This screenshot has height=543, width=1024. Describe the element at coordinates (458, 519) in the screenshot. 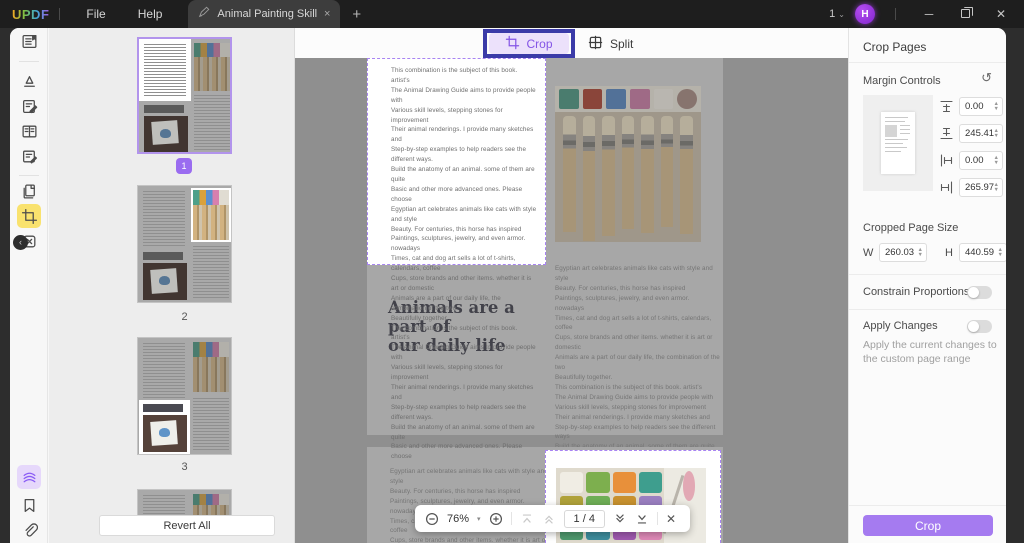

I see `zoom-level: 76%` at that location.